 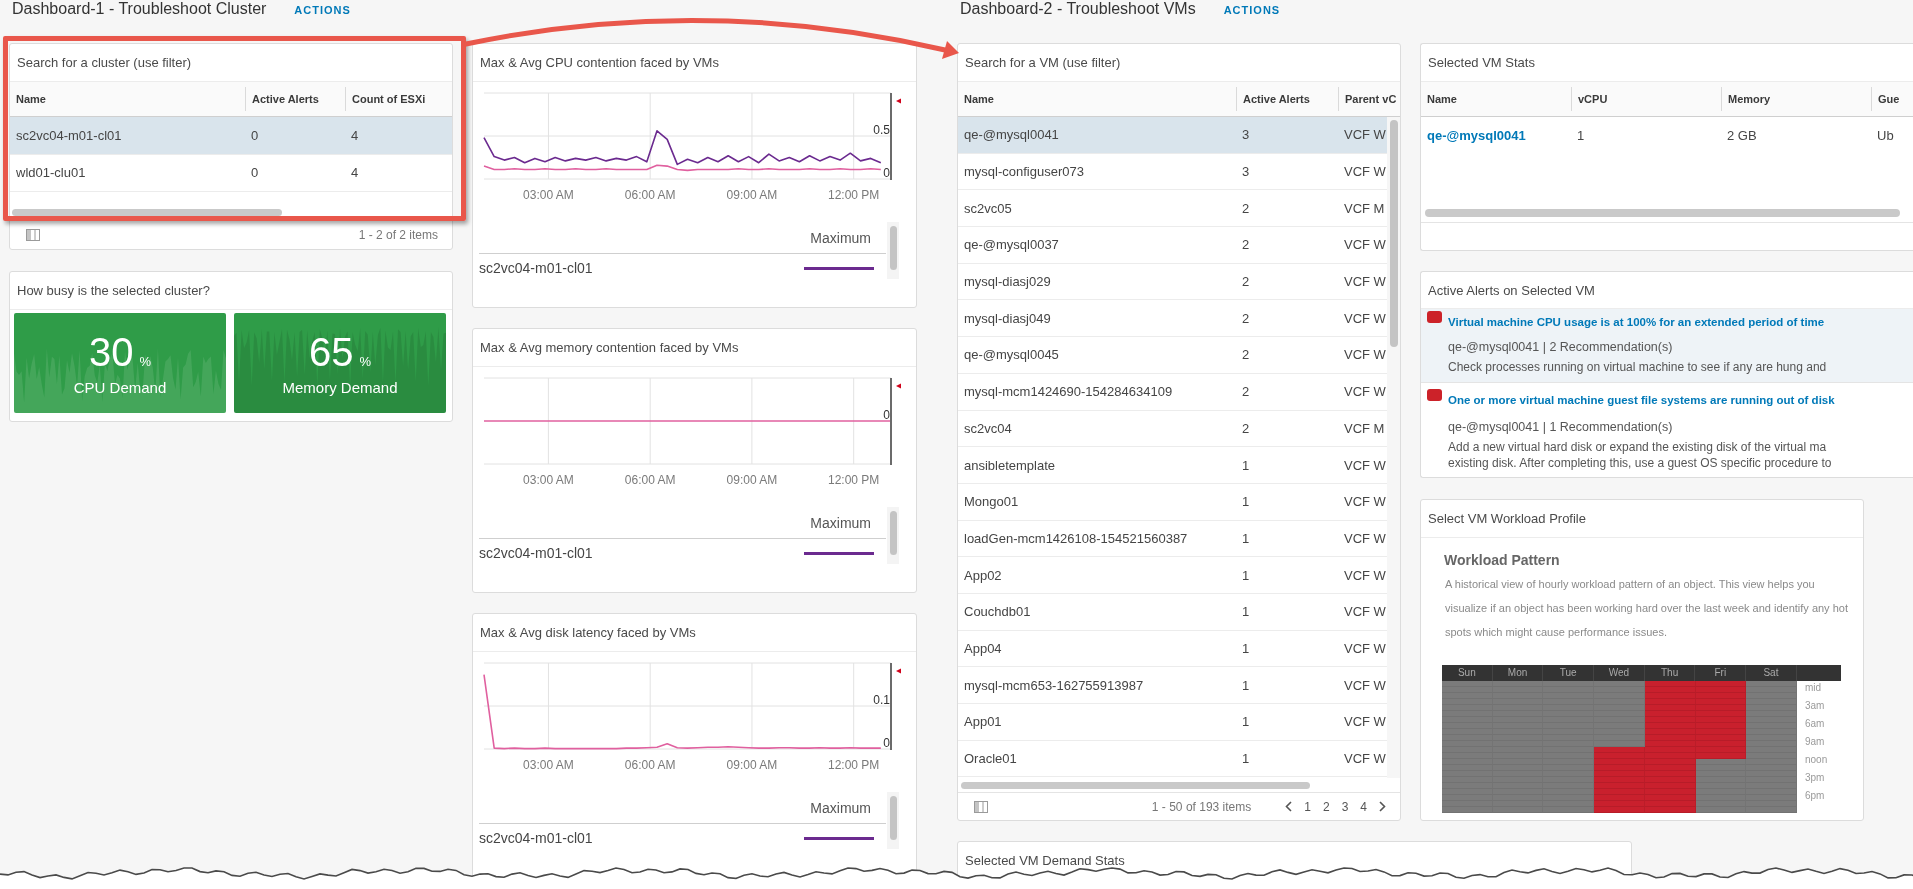 What do you see at coordinates (1640, 455) in the screenshot?
I see `alert-description: Add a new virtual hard disk or expand the existing disk of the virtual ma existing disk. After completing this, use a guest OS specific procedure to` at bounding box center [1640, 455].